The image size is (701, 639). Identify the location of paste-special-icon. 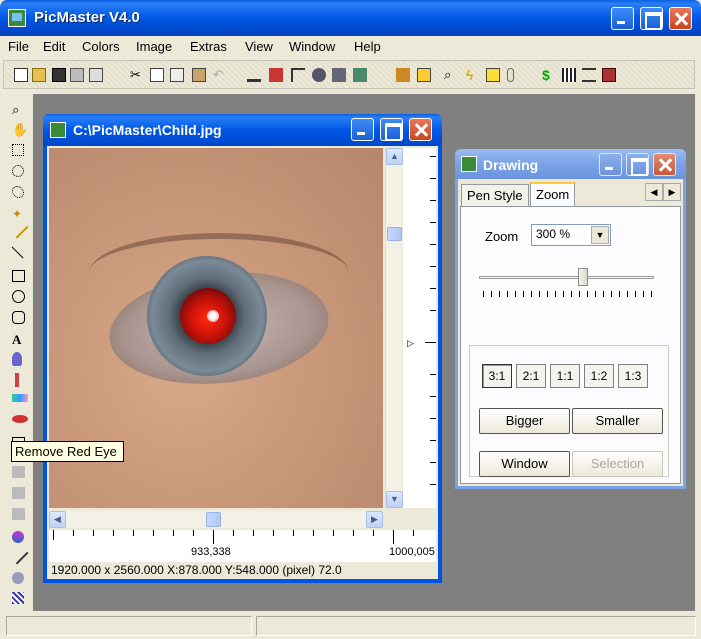
(157, 75).